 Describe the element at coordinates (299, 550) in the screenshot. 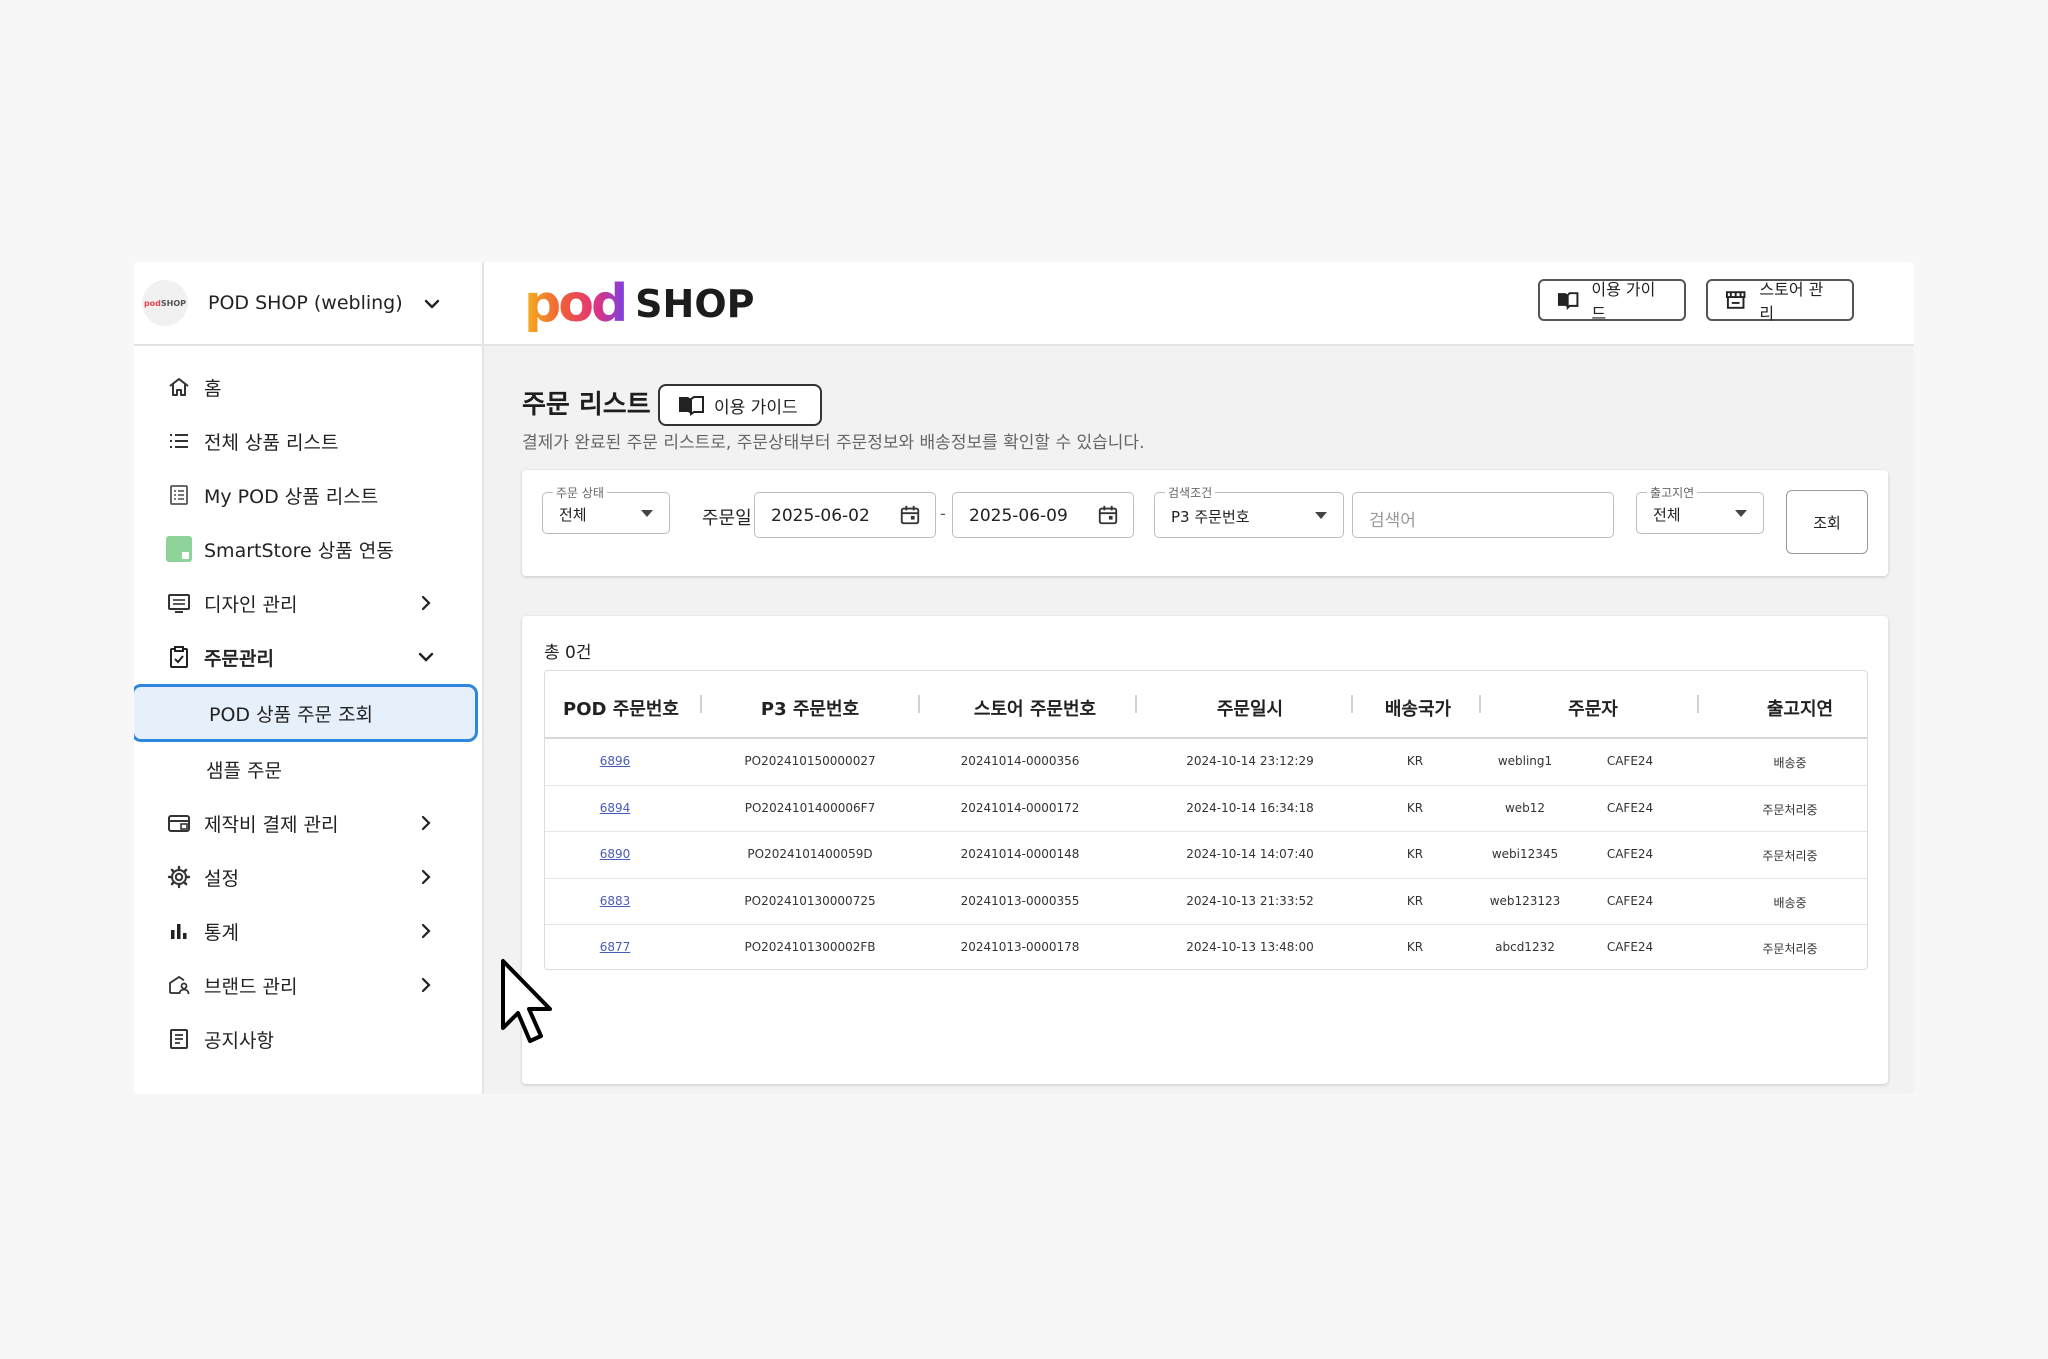

I see `sidebar-item-label: SmartStore 상품 연동` at that location.